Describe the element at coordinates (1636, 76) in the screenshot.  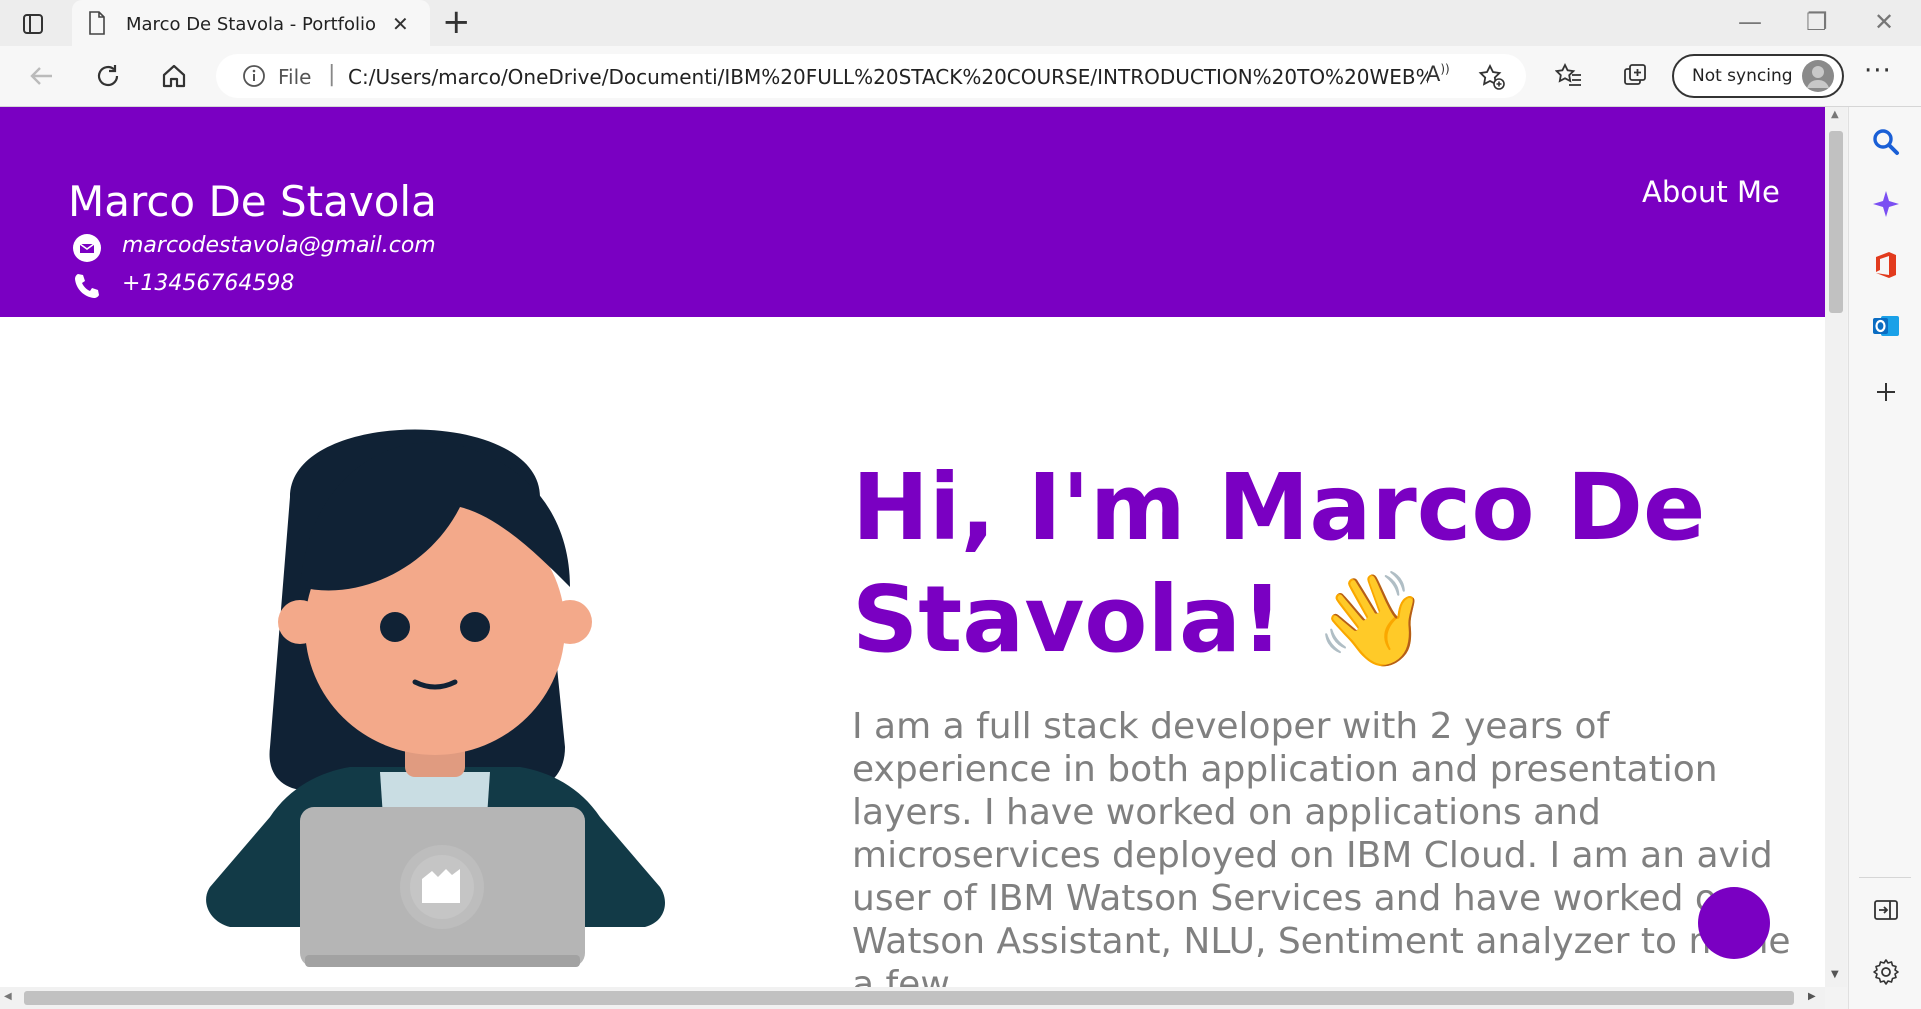
I see `collections-icon` at that location.